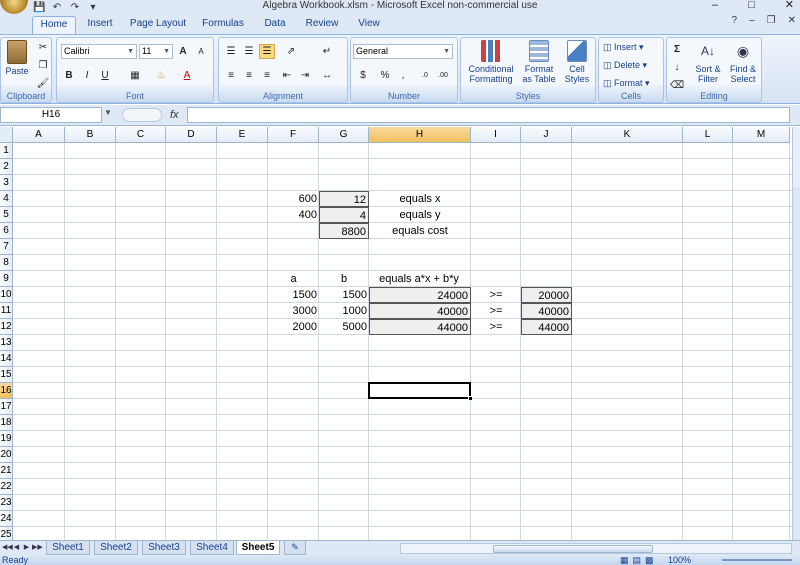 The image size is (800, 565). Describe the element at coordinates (99, 51) in the screenshot. I see `font-name-combo: Calibri ▼` at that location.